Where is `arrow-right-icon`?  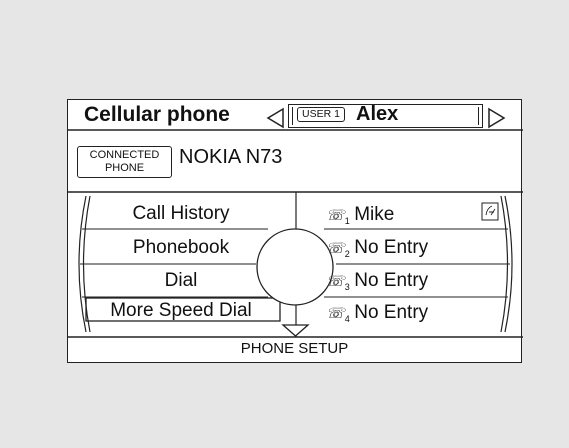
arrow-right-icon is located at coordinates (497, 118).